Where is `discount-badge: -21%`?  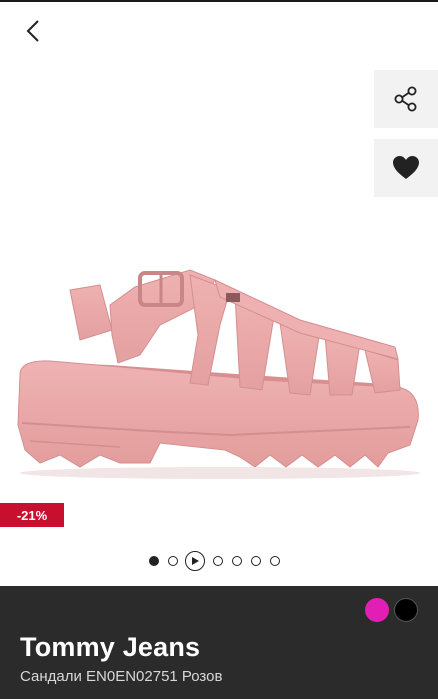 discount-badge: -21% is located at coordinates (32, 515).